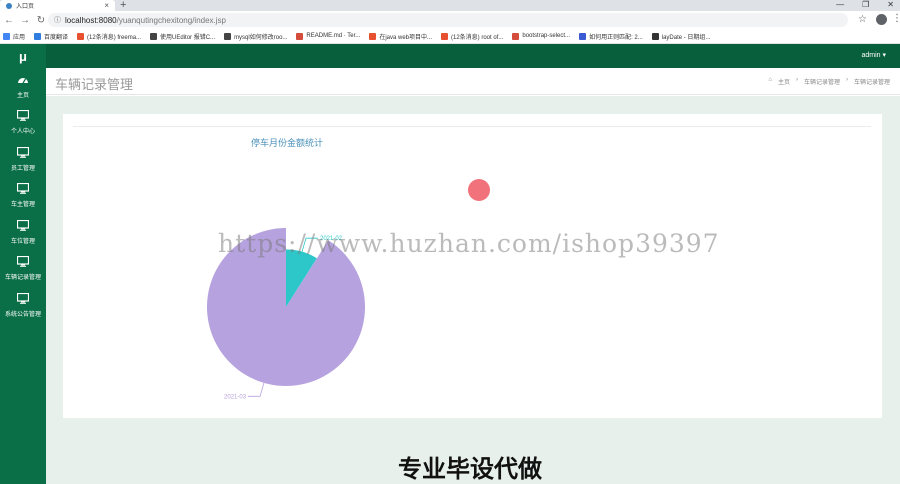 The width and height of the screenshot is (900, 484). I want to click on tab-favicon-icon, so click(9, 5).